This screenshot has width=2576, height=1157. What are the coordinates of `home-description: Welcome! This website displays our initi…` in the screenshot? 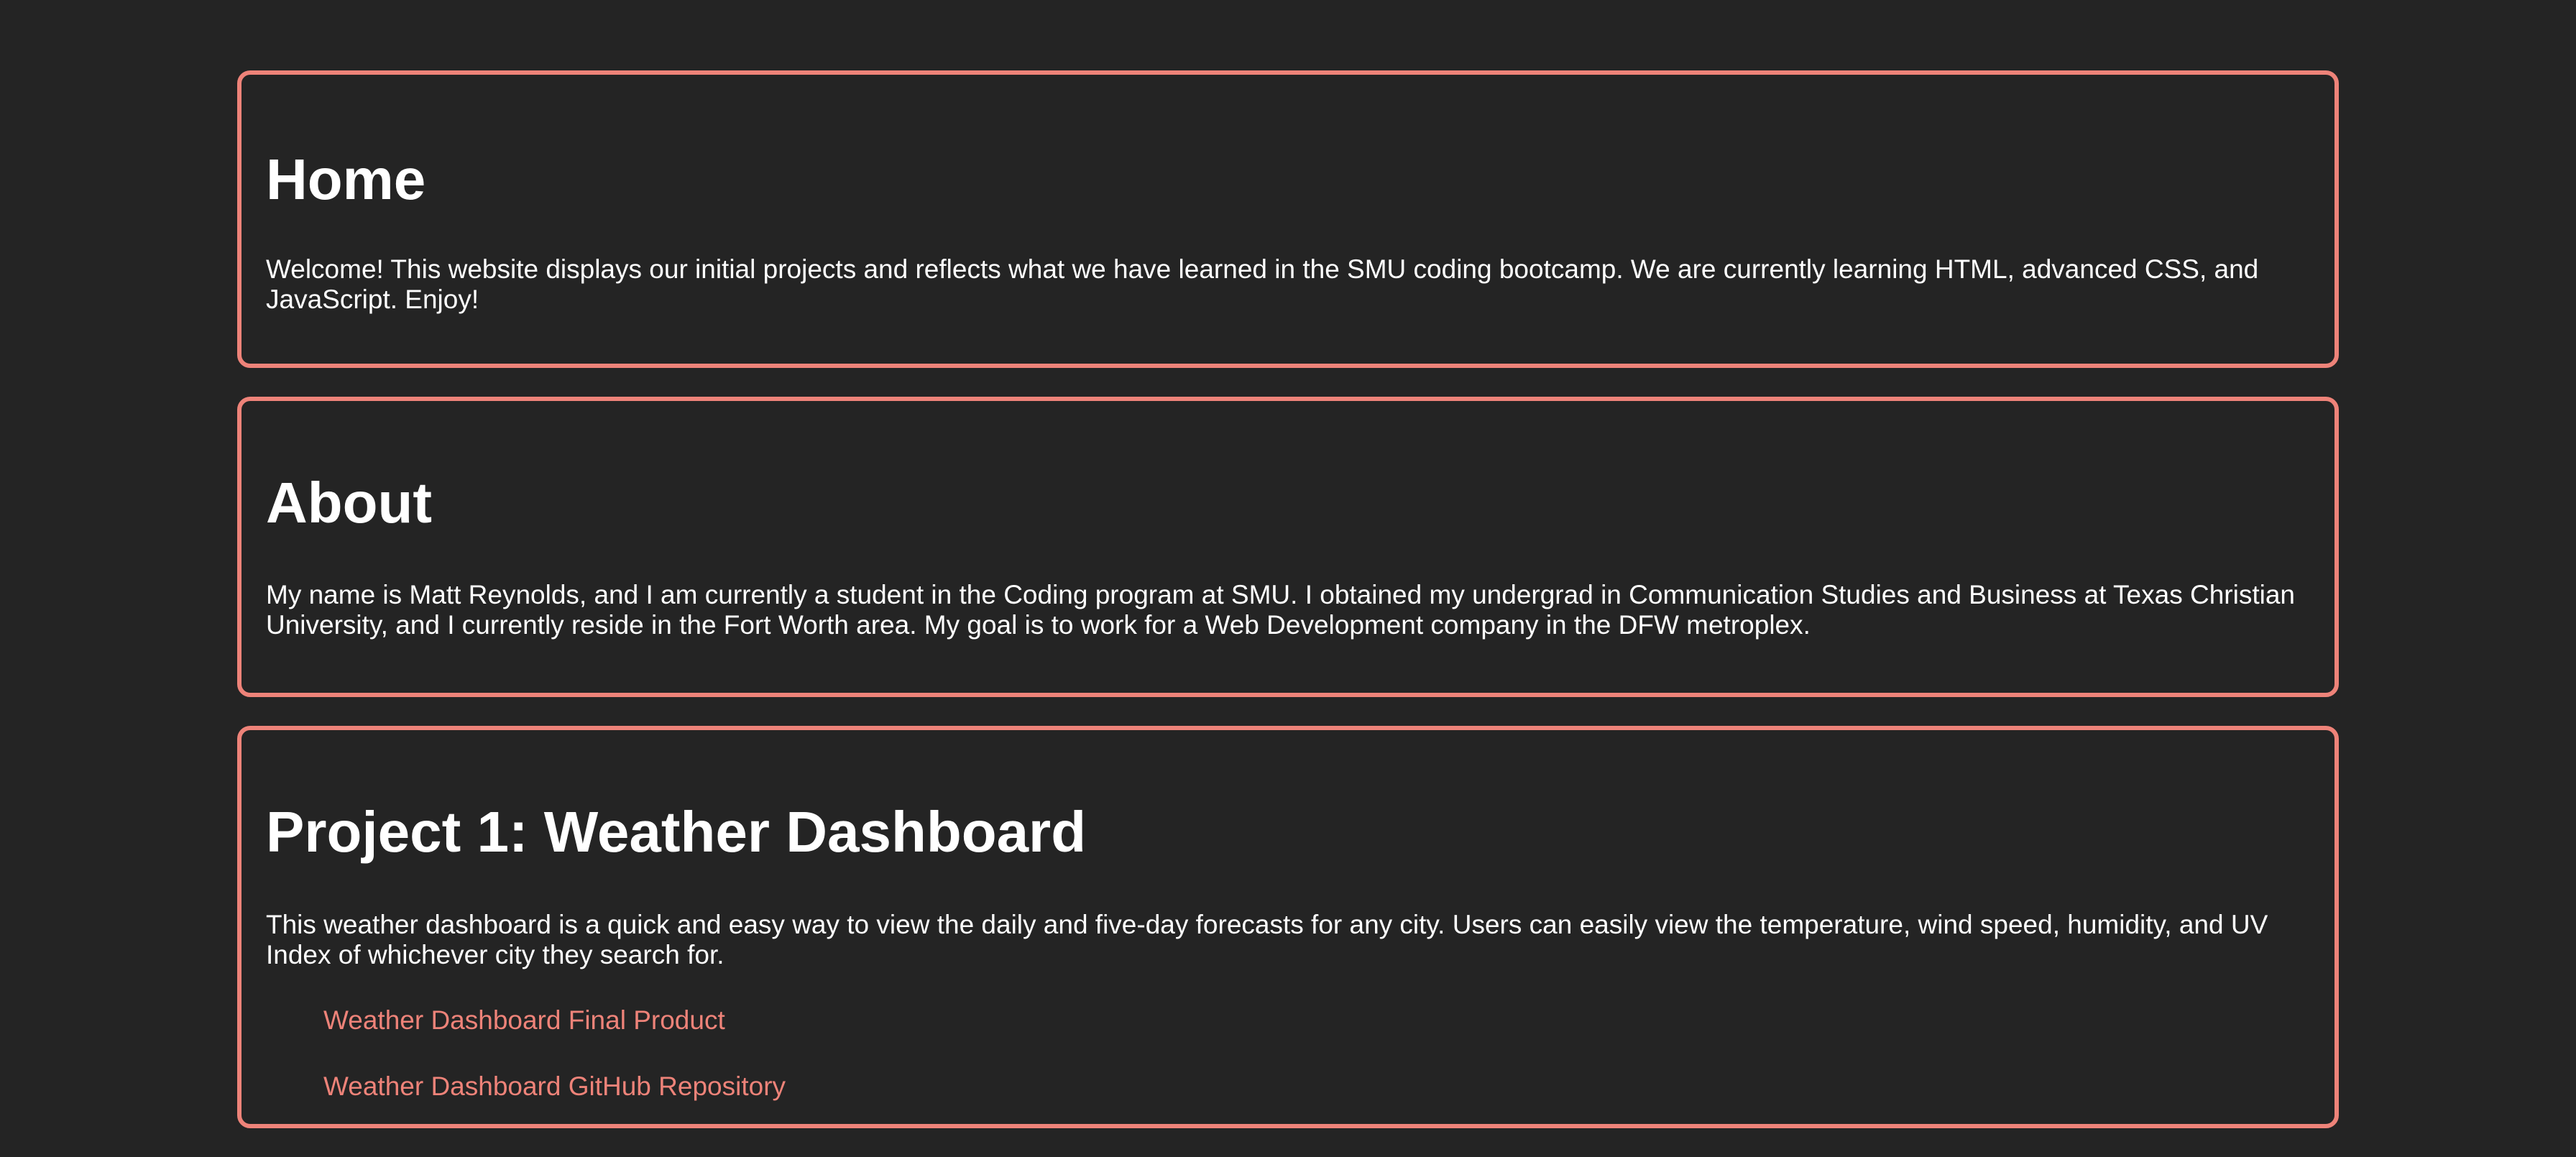 It's located at (1262, 284).